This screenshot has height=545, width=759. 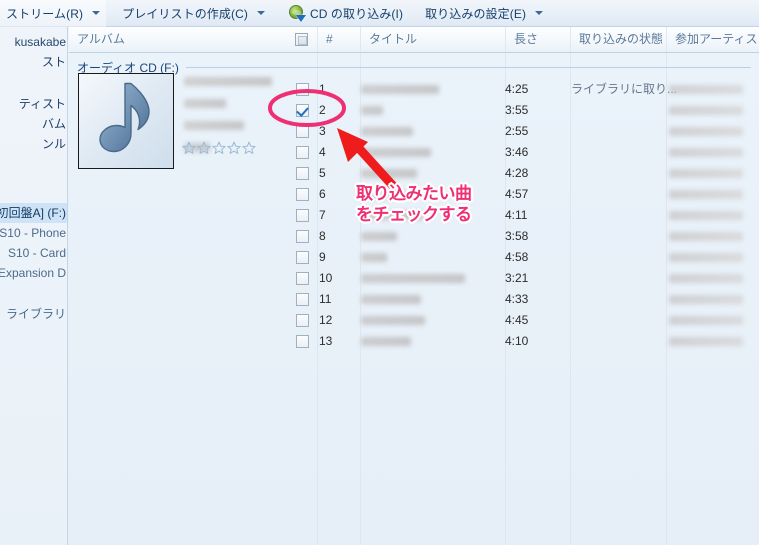 I want to click on sidebar-item-card-label: S10 - Card, so click(x=36, y=253).